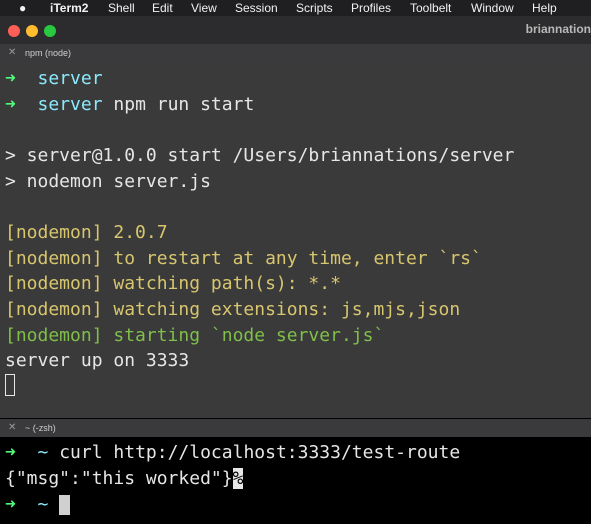 The width and height of the screenshot is (591, 524). Describe the element at coordinates (195, 335) in the screenshot. I see `terminal-line: [nodemon] starting `node server.js`` at that location.